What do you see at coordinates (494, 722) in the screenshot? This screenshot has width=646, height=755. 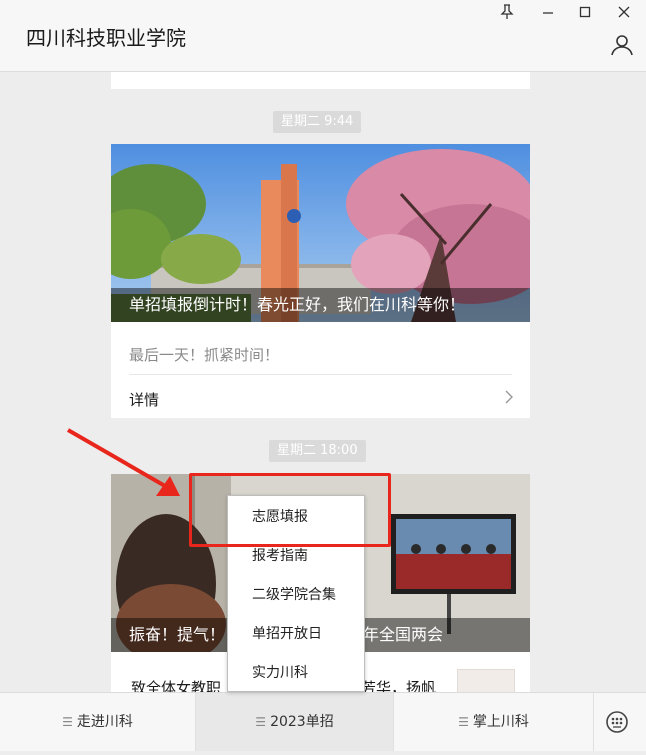 I see `menu-item-zhangshang: ☰ 掌上川科` at bounding box center [494, 722].